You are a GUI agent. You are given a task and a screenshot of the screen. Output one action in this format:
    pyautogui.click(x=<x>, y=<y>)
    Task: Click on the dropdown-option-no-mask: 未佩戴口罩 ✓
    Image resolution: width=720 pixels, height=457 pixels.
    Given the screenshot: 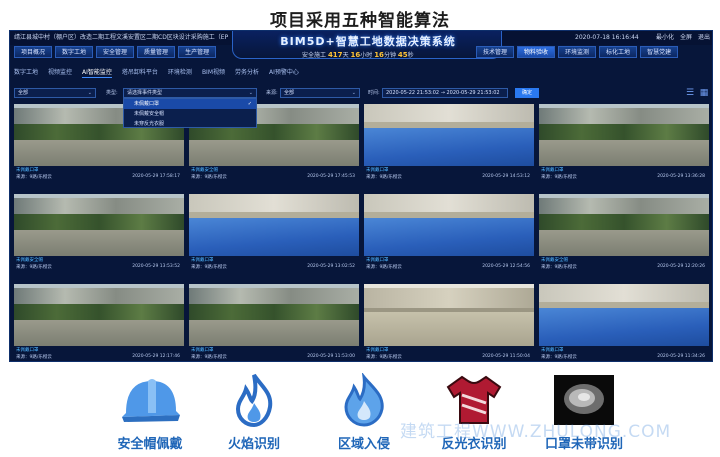 What is the action you would take?
    pyautogui.click(x=190, y=104)
    